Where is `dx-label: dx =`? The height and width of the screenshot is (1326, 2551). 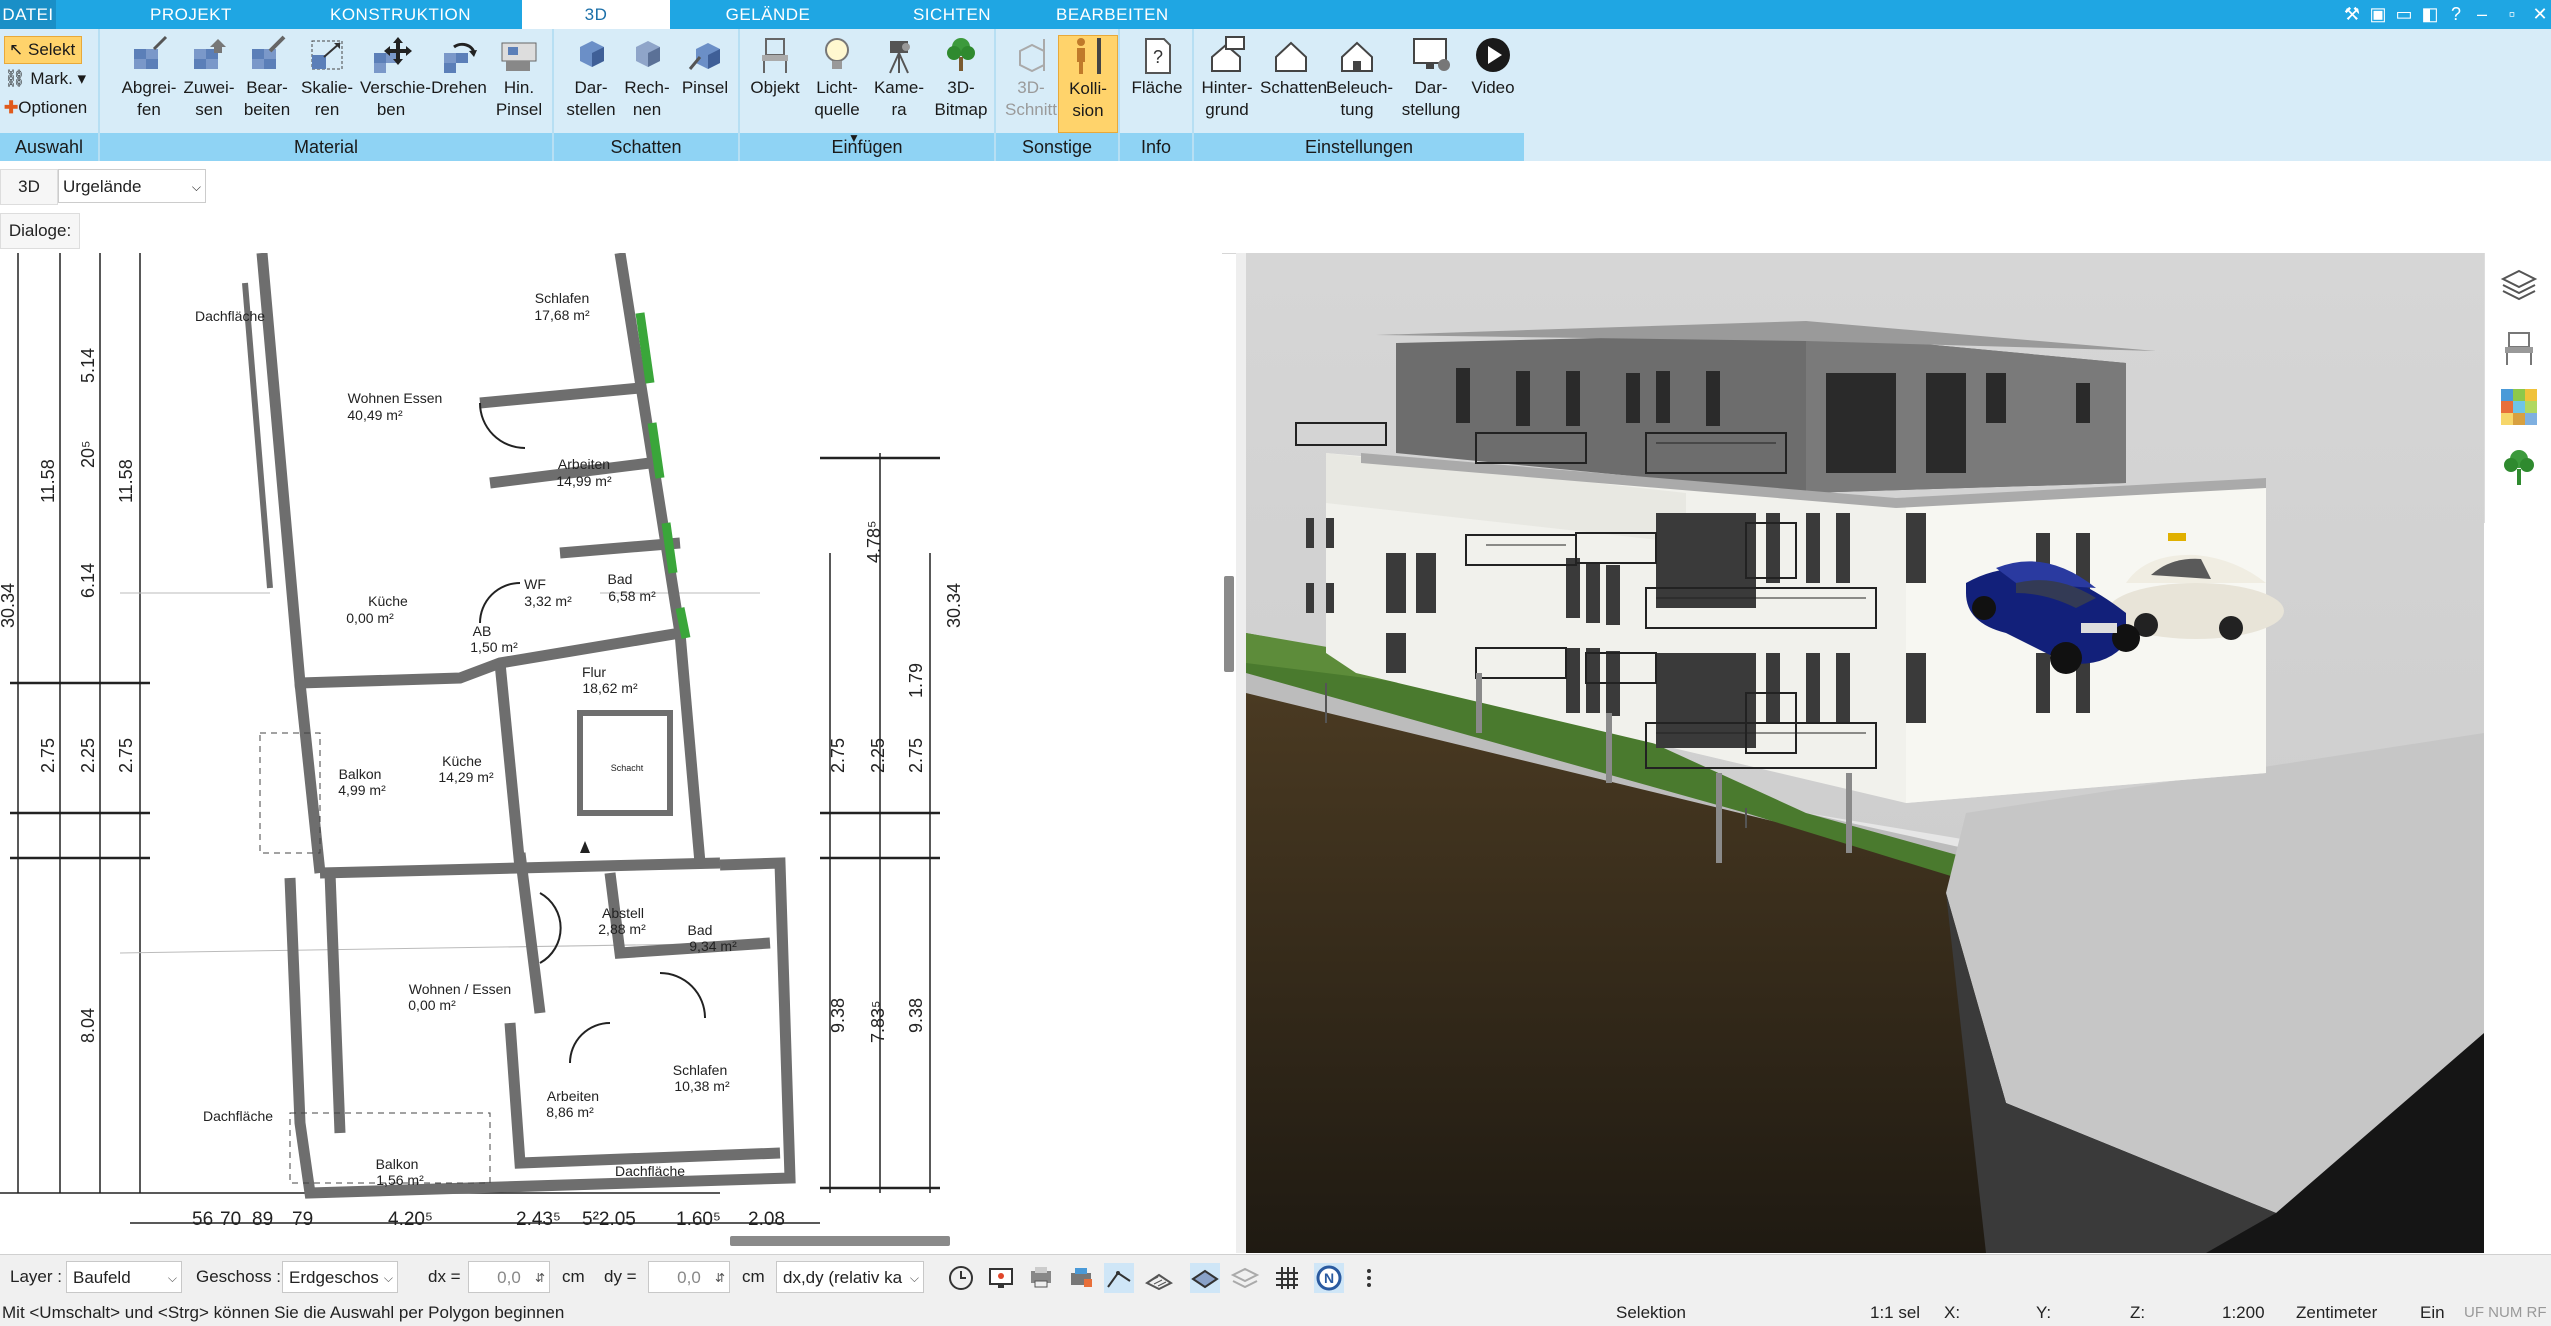 dx-label: dx = is located at coordinates (444, 1276).